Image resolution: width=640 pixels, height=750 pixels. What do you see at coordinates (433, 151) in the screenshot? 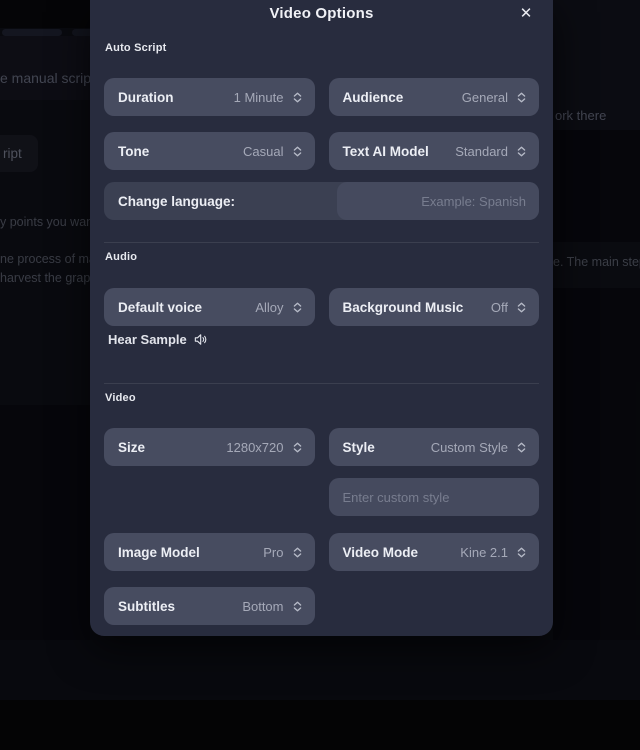
I see `text-ai-model-select: Text AI Model Standard` at bounding box center [433, 151].